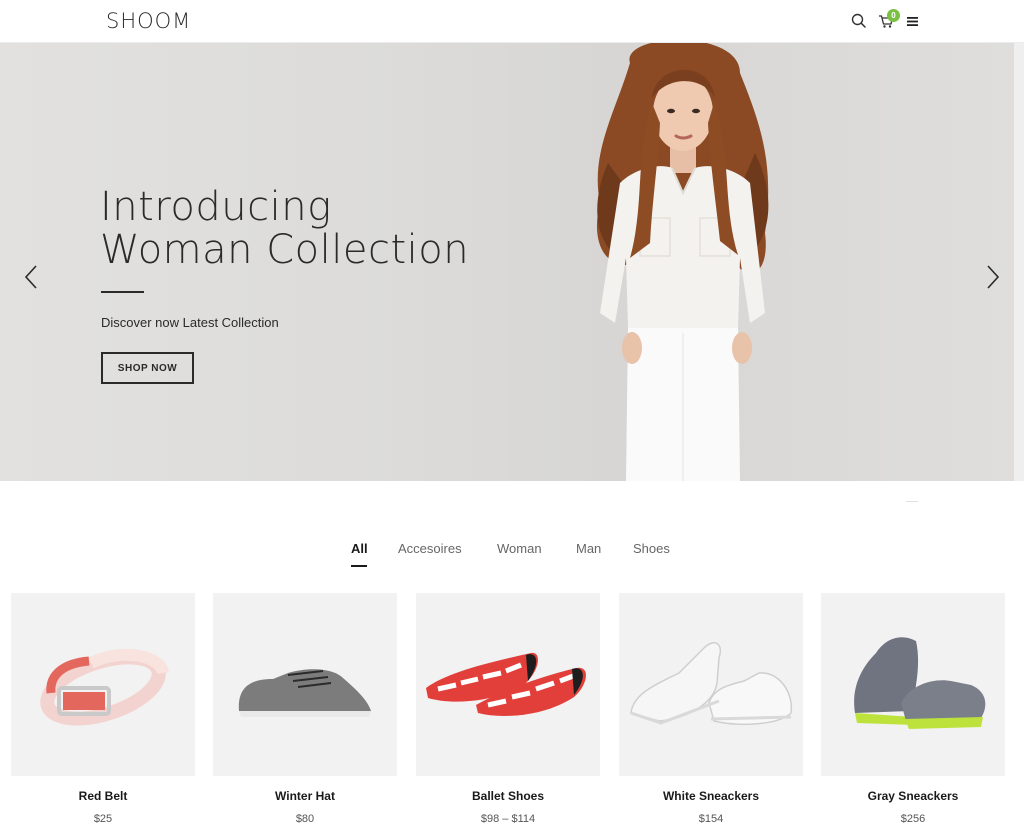 The width and height of the screenshot is (1024, 840). I want to click on hero-subtitle: Discover now Latest Collection, so click(190, 322).